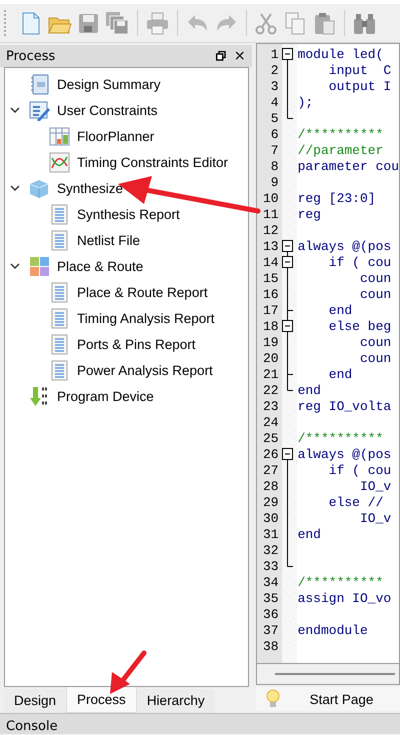  What do you see at coordinates (360, 86) in the screenshot?
I see `code-line: output I` at bounding box center [360, 86].